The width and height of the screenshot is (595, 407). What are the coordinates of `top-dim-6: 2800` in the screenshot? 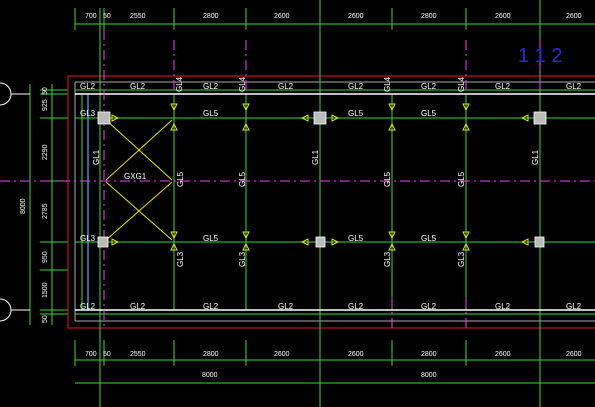 It's located at (429, 16).